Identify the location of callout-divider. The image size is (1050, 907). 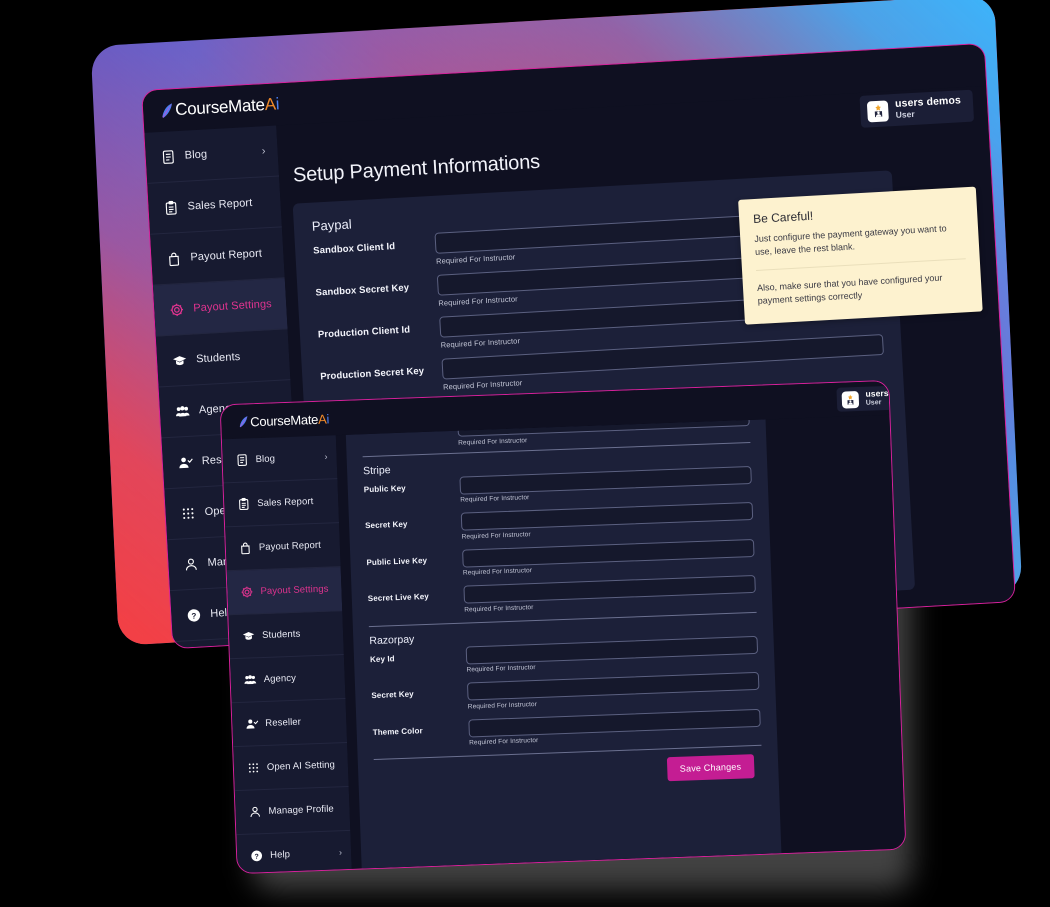
(861, 265).